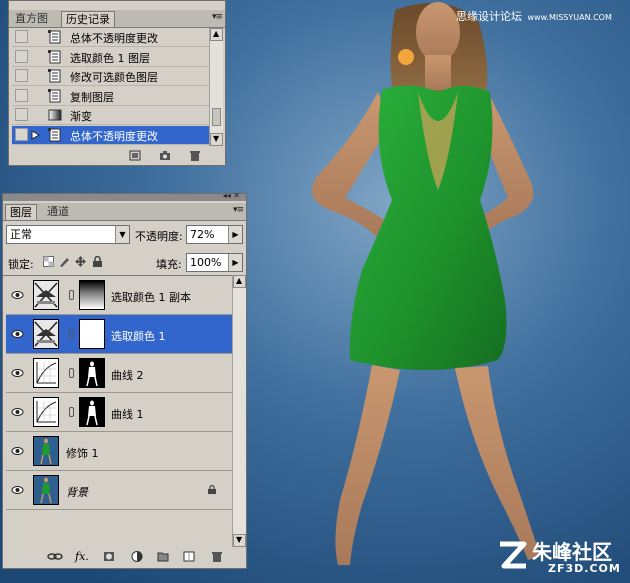 The image size is (630, 583). I want to click on add-mask-icon, so click(109, 556).